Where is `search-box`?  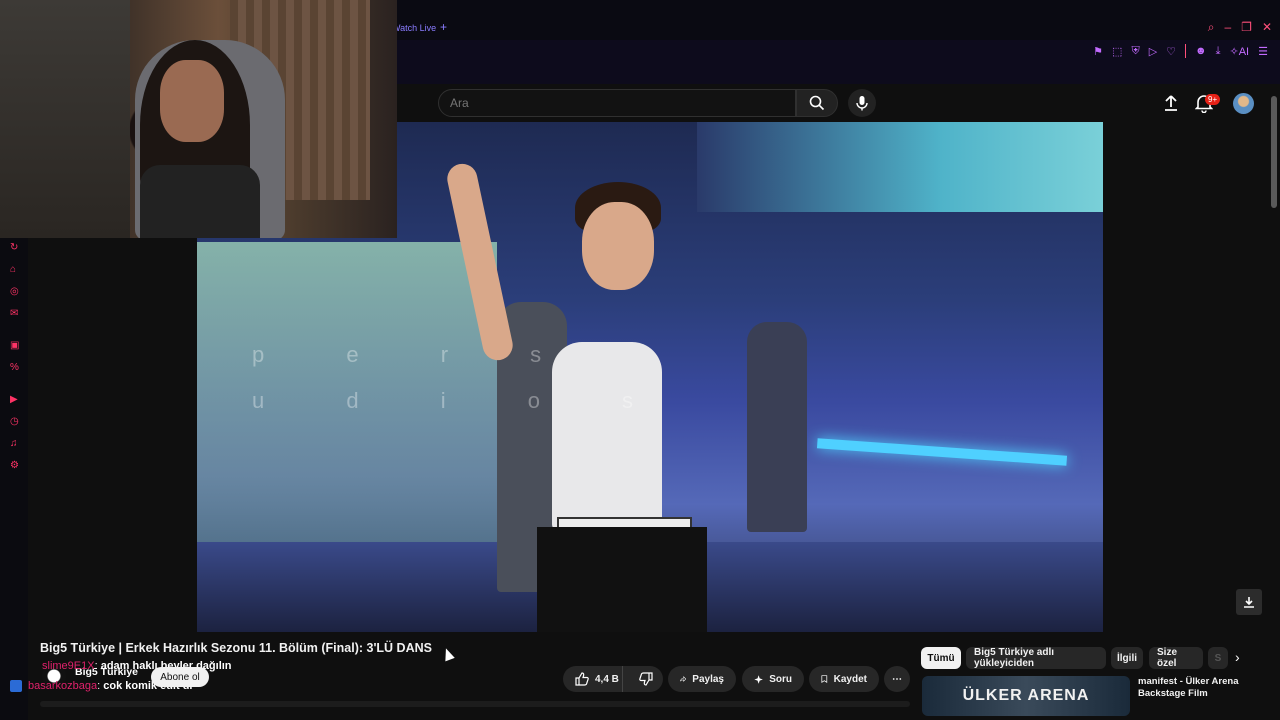
search-box is located at coordinates (617, 103).